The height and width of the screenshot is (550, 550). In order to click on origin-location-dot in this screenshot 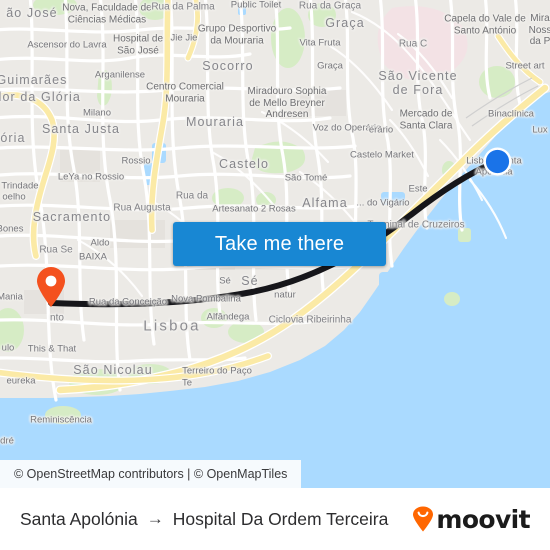, I will do `click(497, 161)`.